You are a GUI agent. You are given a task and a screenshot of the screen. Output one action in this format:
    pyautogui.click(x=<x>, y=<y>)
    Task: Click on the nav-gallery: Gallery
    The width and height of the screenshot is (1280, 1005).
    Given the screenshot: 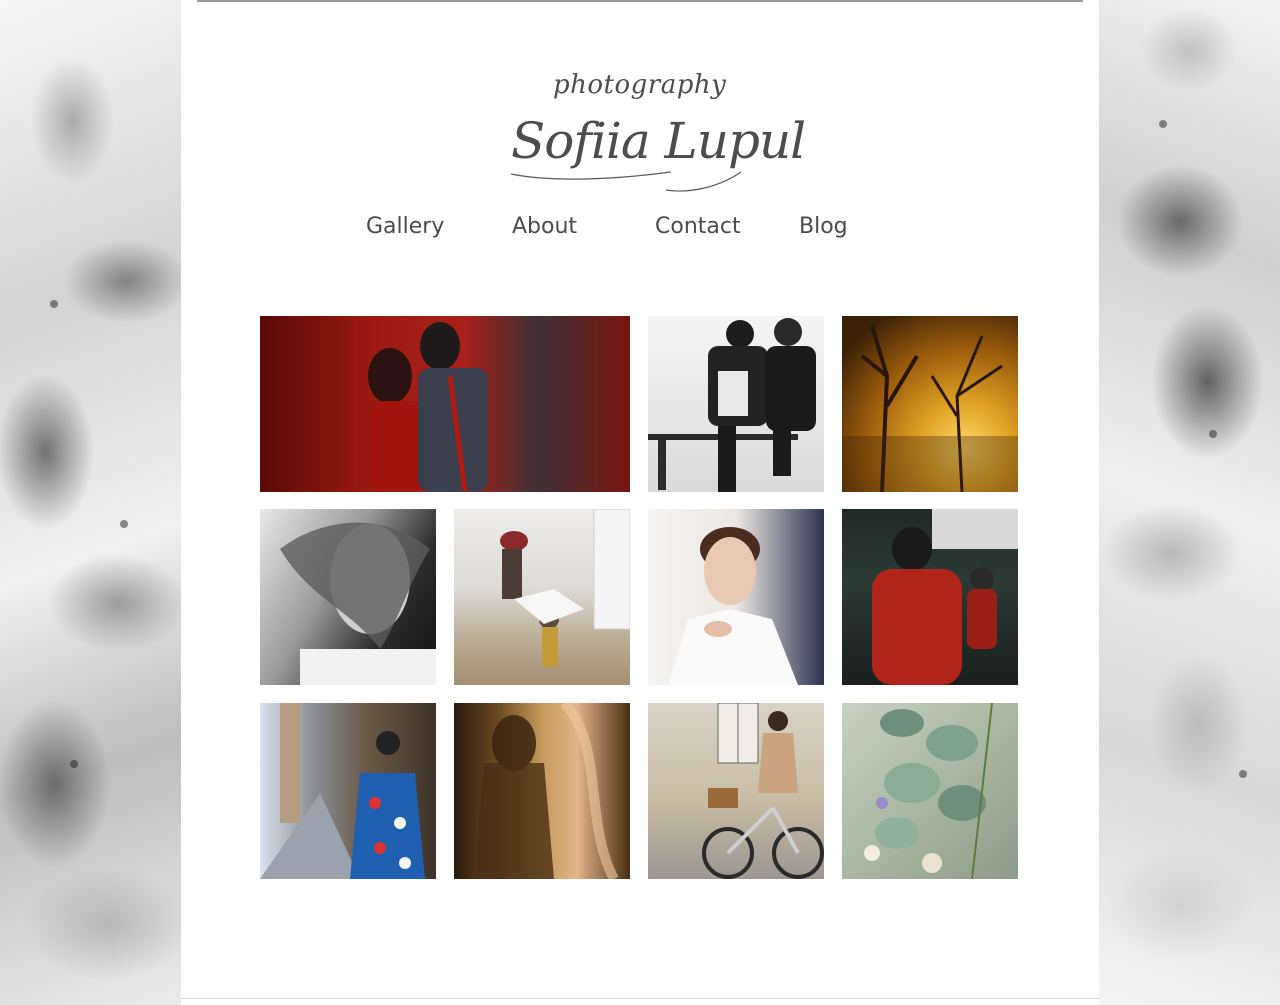 What is the action you would take?
    pyautogui.click(x=405, y=226)
    